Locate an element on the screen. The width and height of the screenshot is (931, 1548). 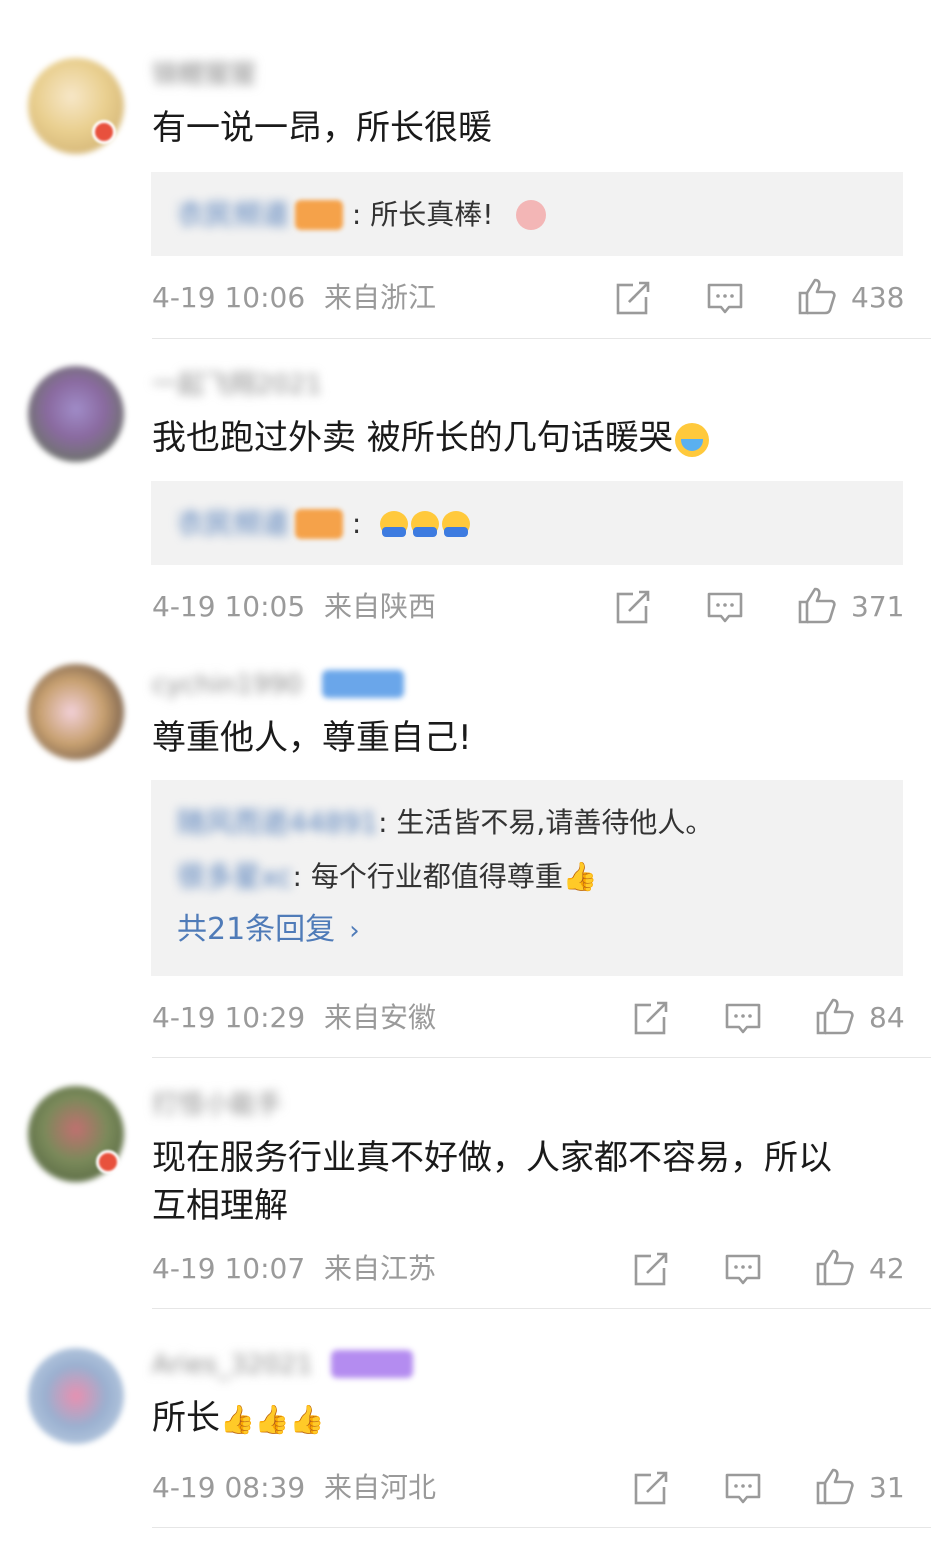
comment-text: 所长👍👍👍 is located at coordinates (522, 1419).